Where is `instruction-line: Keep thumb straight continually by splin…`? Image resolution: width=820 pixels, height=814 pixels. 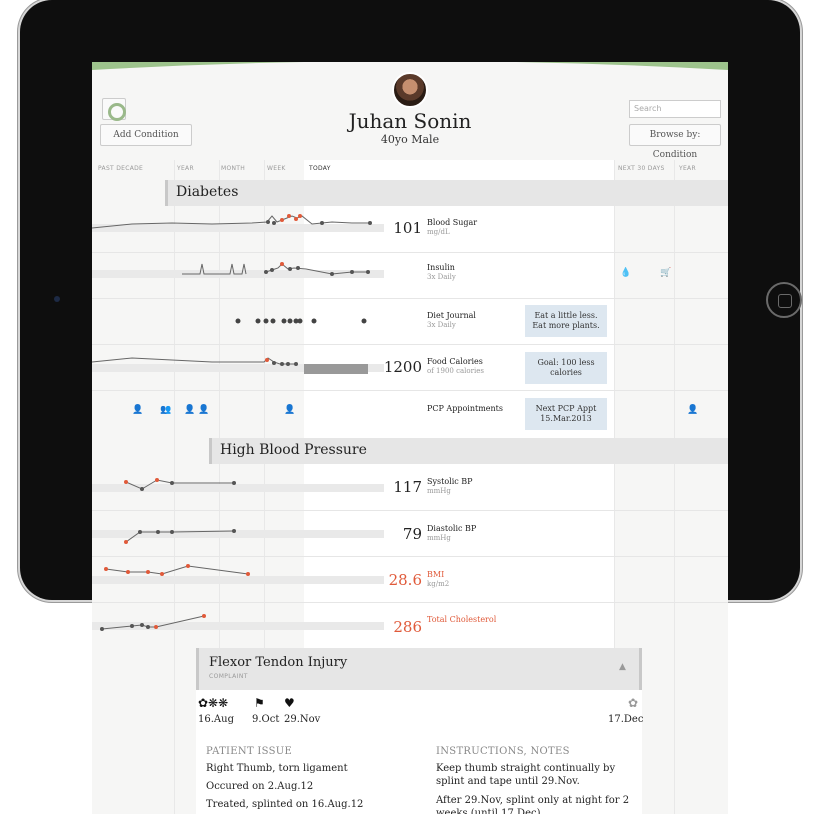 instruction-line: Keep thumb straight continually by splin… is located at coordinates (526, 775).